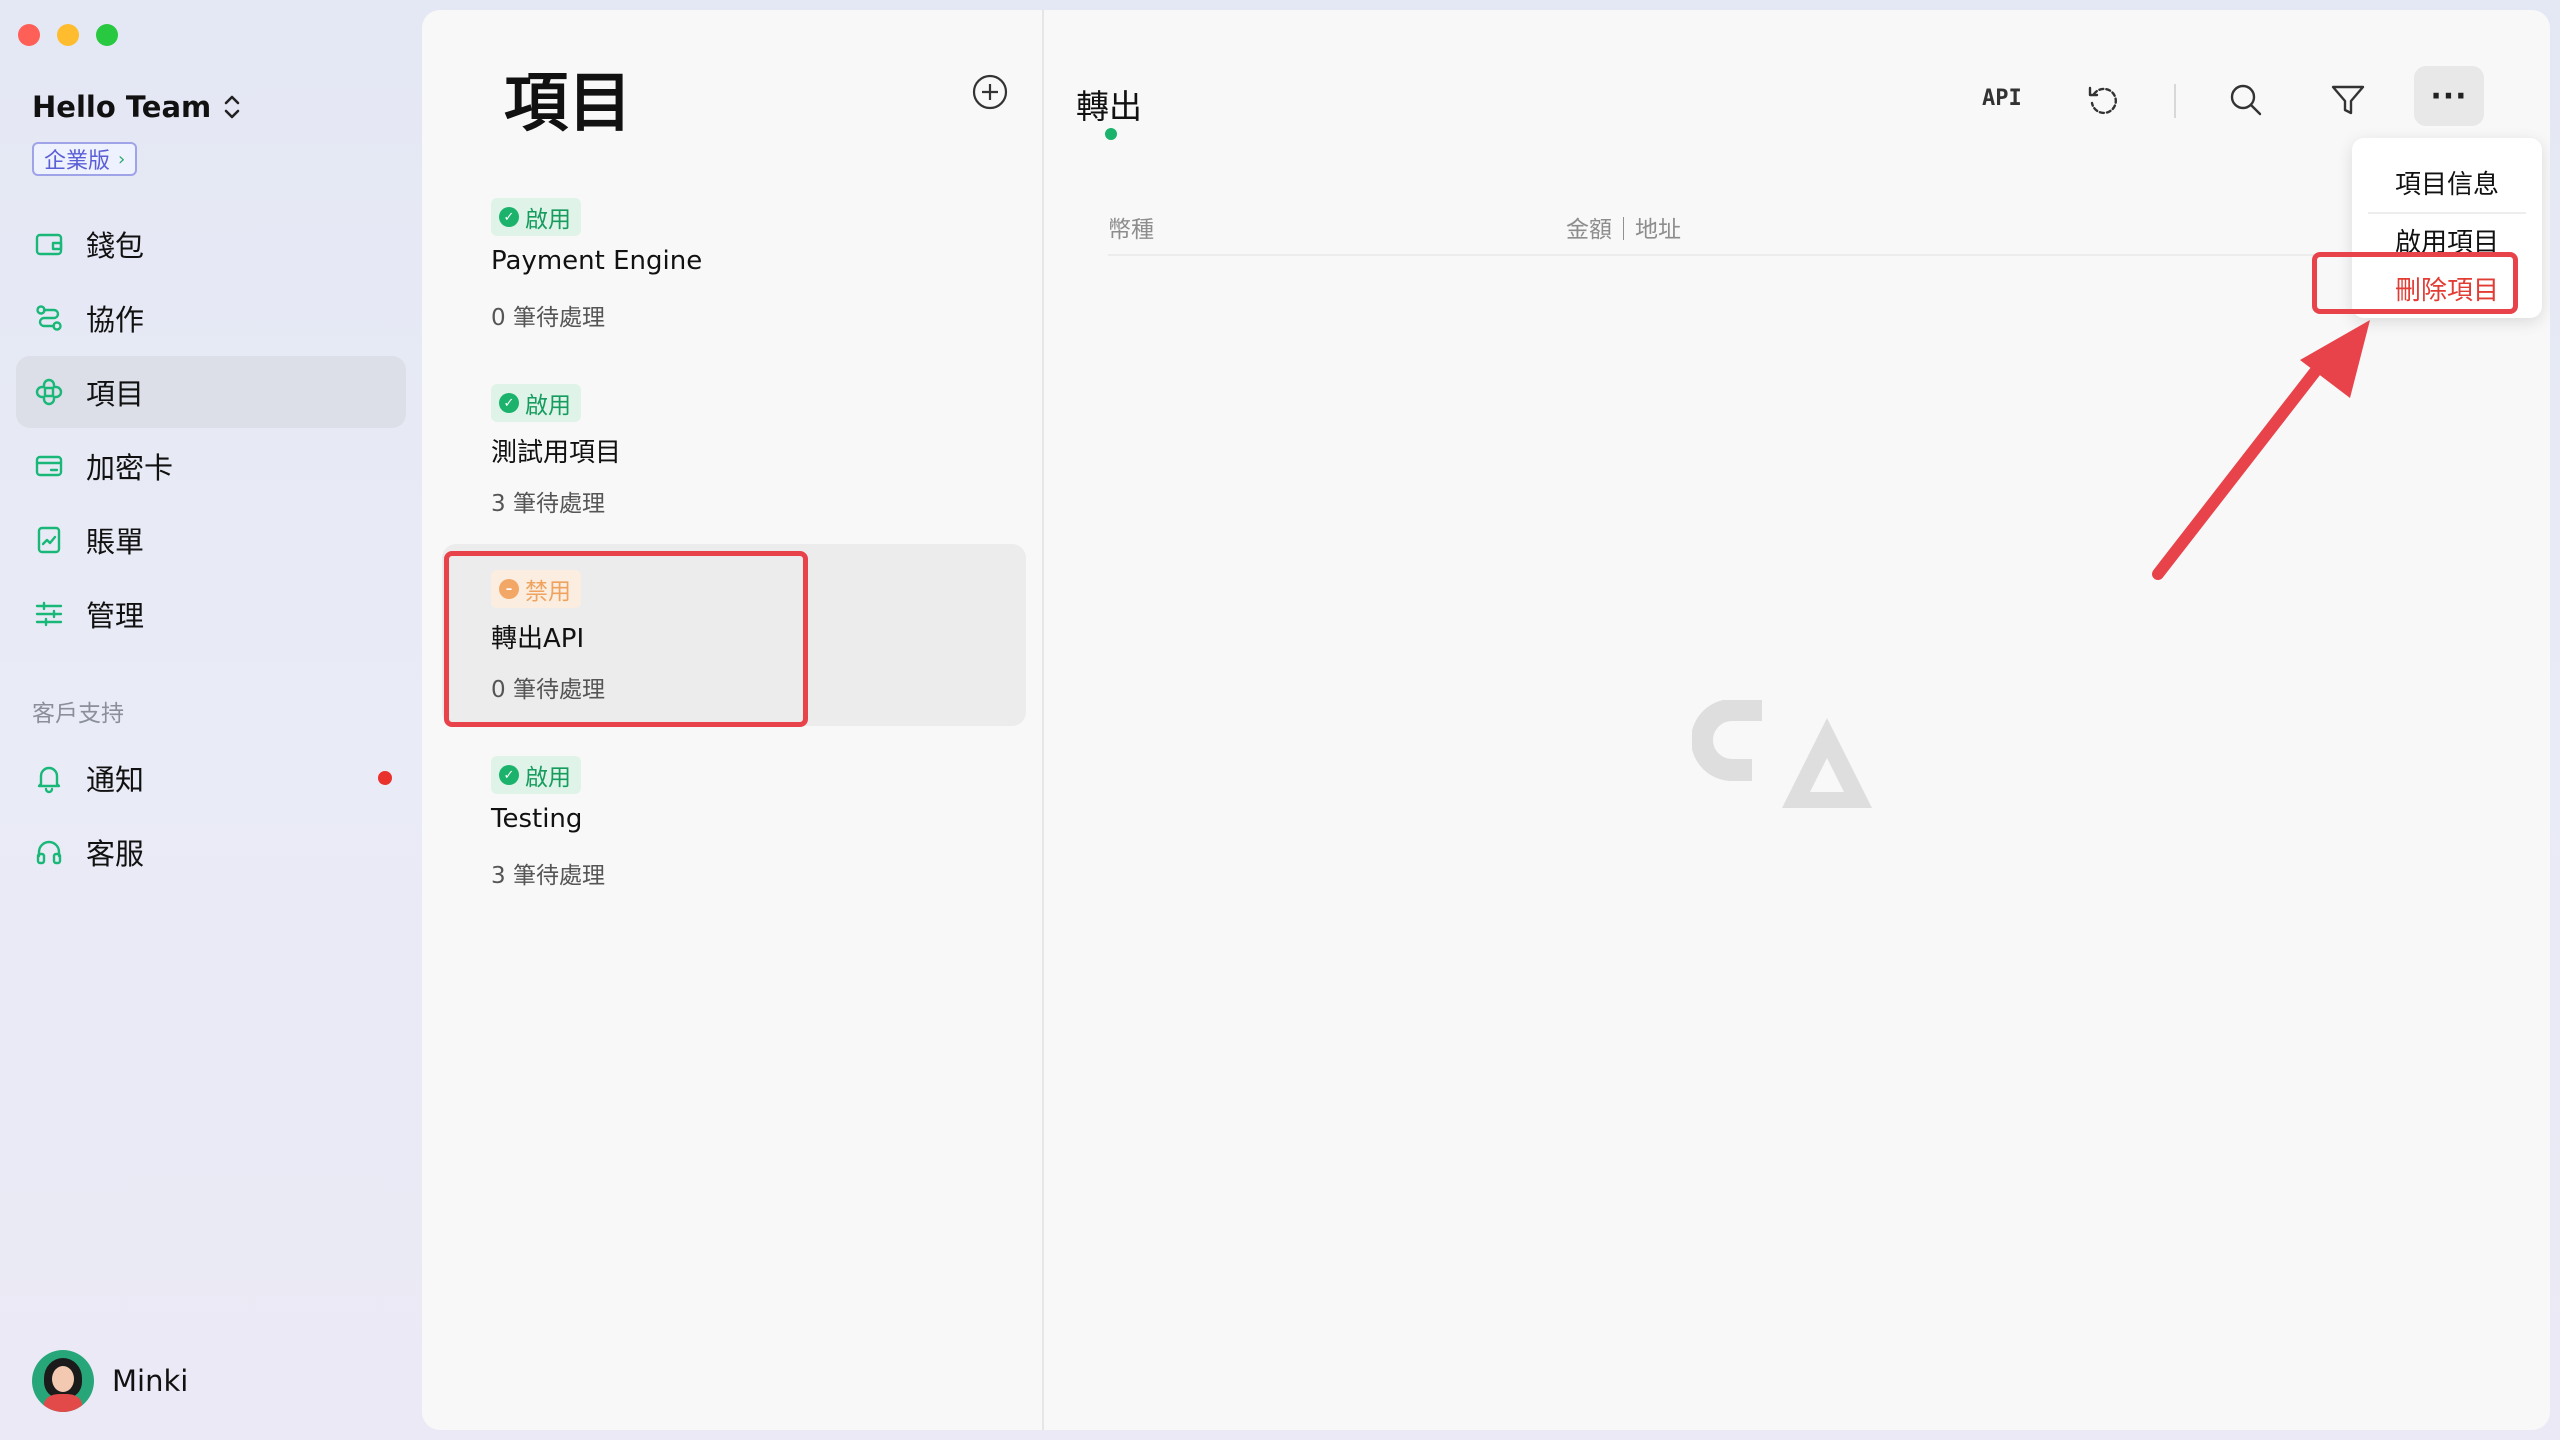 This screenshot has height=1440, width=2560. Describe the element at coordinates (49, 392) in the screenshot. I see `project-icon` at that location.